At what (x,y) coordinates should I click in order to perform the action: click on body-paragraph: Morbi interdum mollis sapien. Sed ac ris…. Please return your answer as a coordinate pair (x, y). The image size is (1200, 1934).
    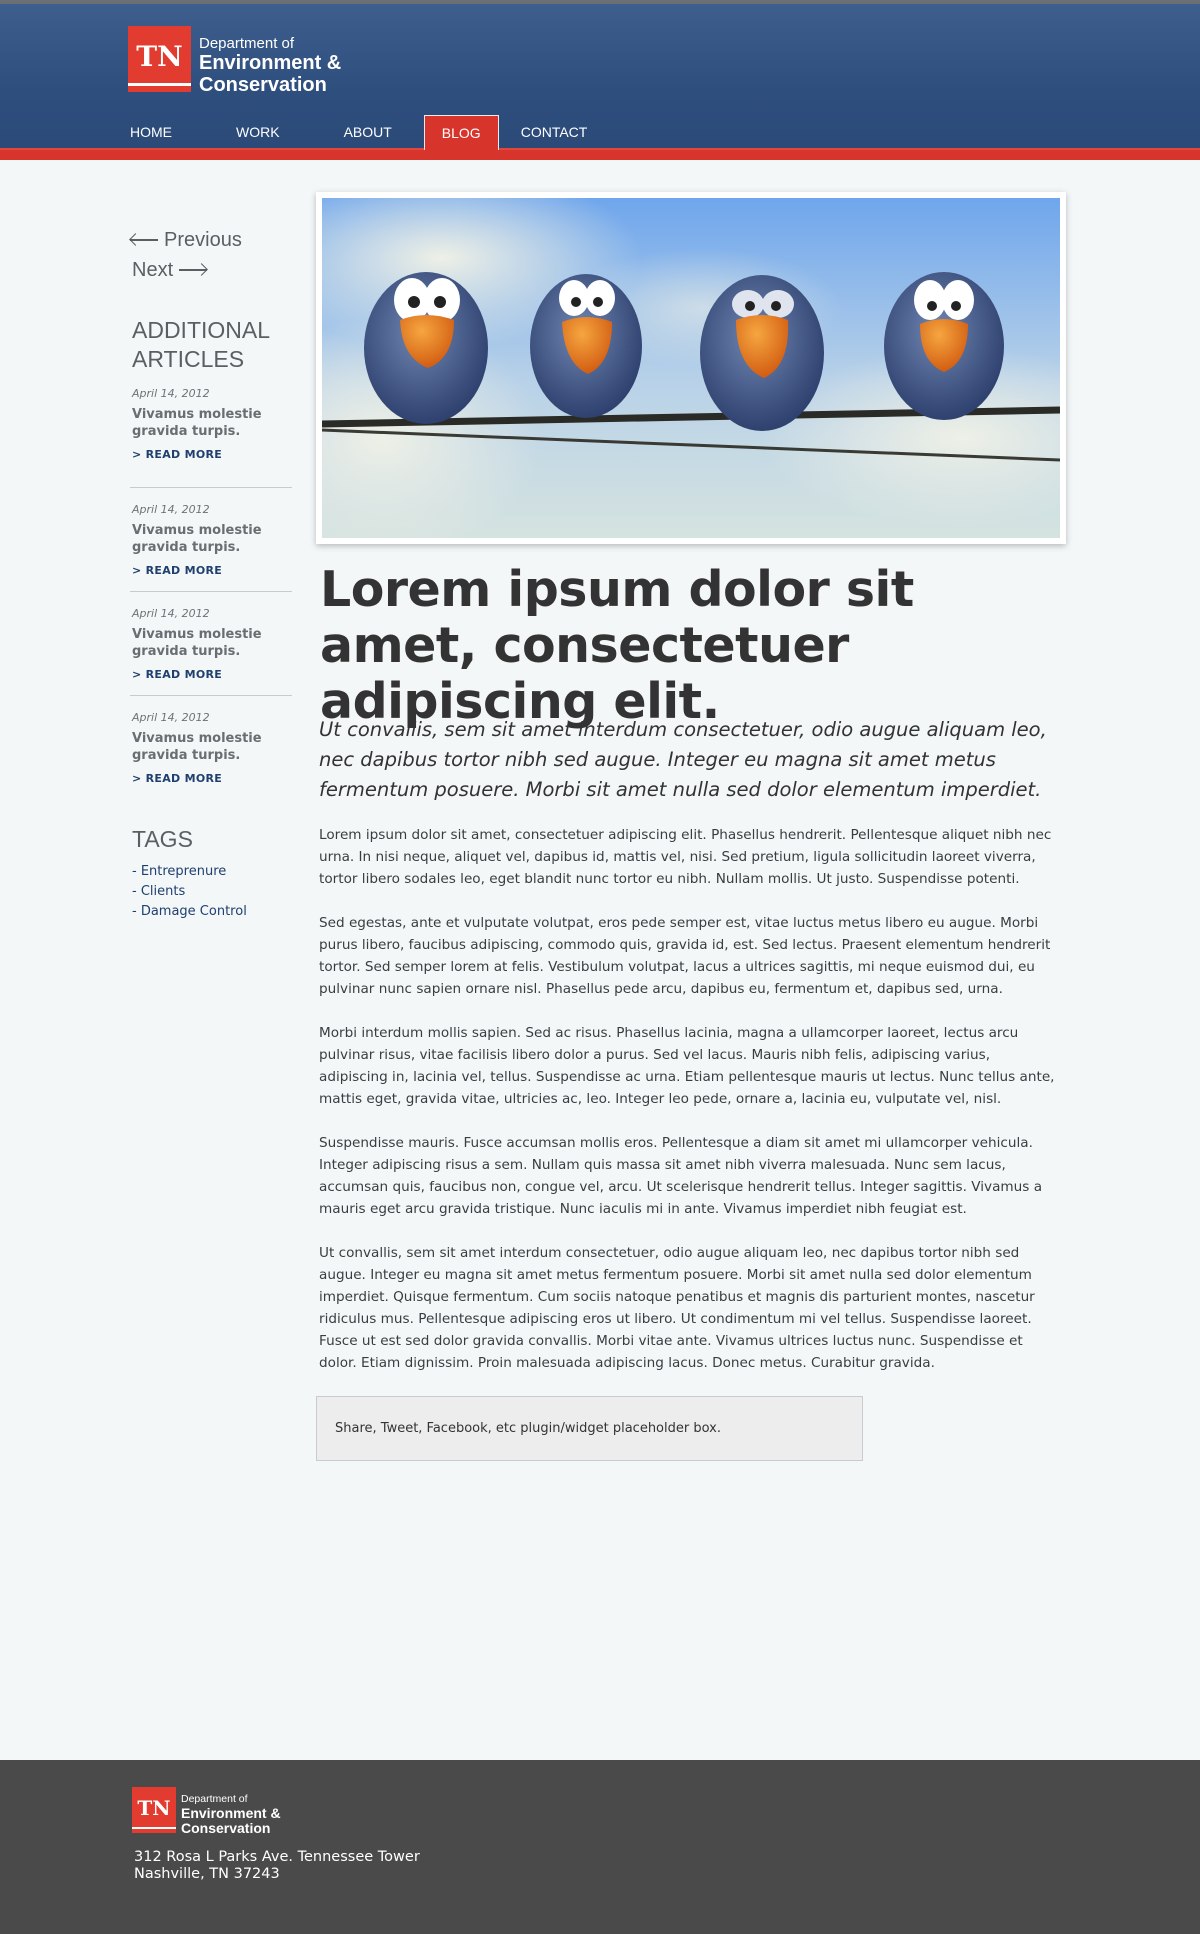
    Looking at the image, I should click on (687, 1066).